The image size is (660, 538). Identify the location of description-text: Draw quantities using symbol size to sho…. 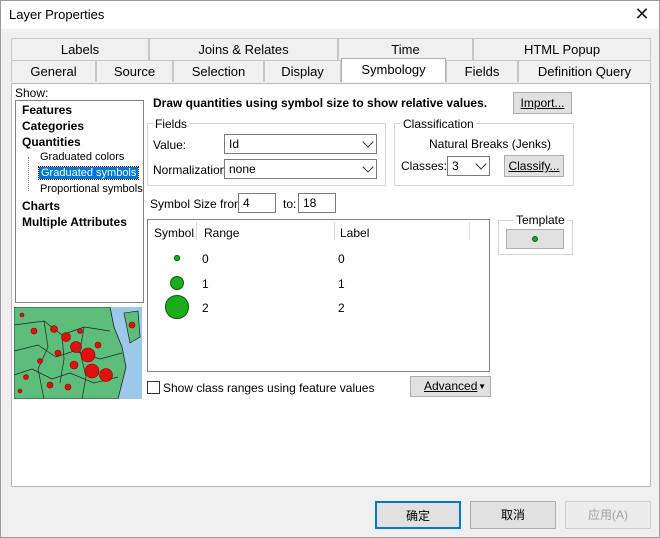
(320, 103).